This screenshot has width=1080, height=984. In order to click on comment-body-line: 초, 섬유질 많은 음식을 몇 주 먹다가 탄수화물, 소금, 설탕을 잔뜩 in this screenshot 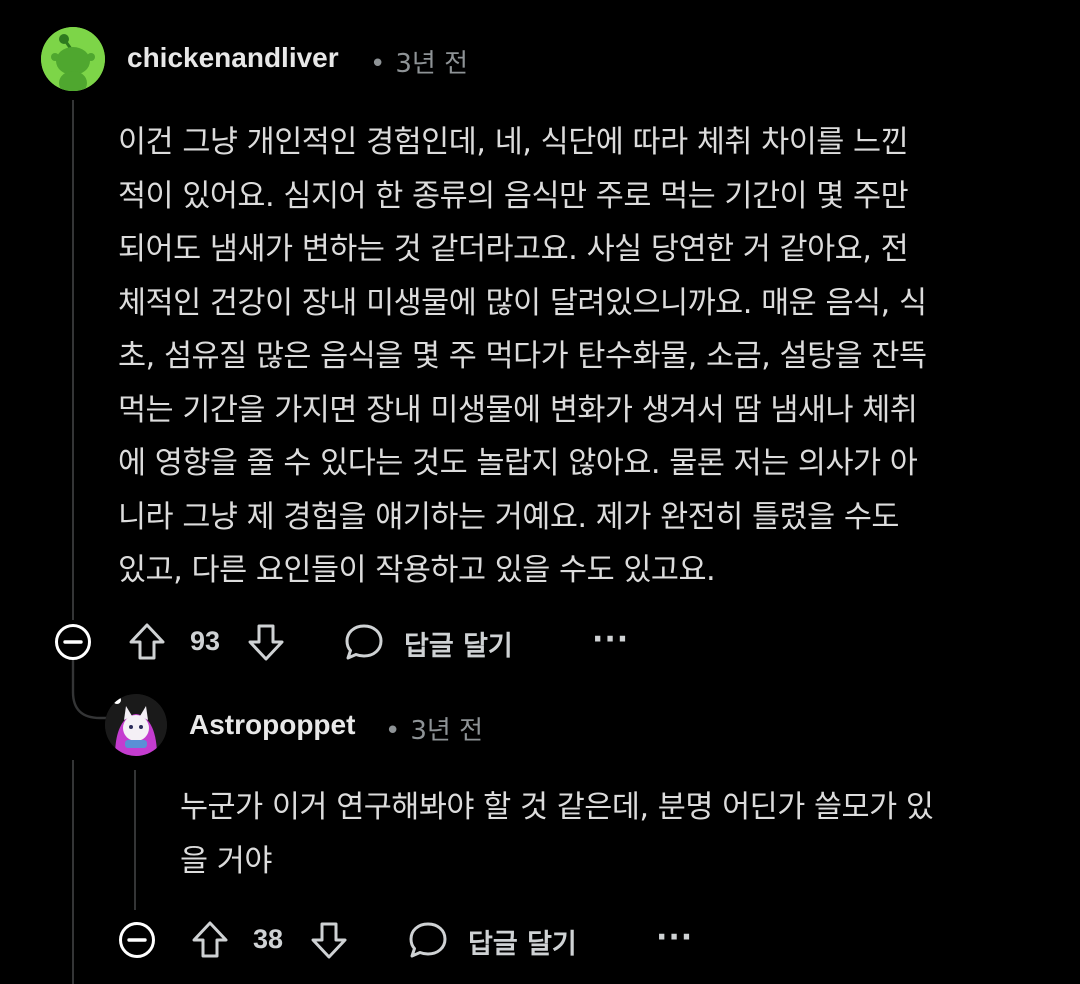, I will do `click(522, 356)`.